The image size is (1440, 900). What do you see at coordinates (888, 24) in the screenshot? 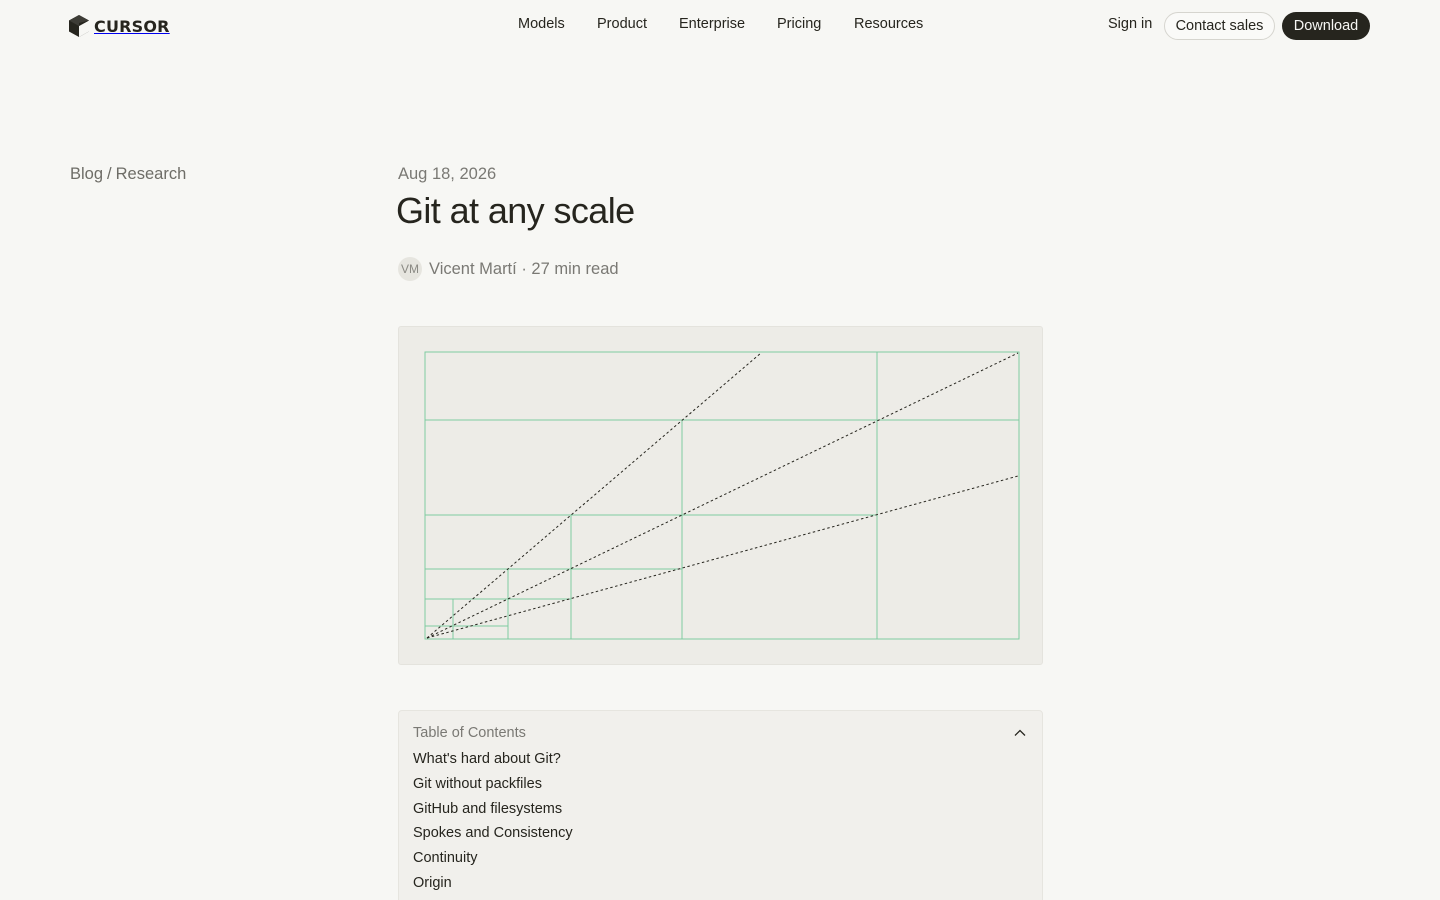
I see `nav-item-resources: Resources` at bounding box center [888, 24].